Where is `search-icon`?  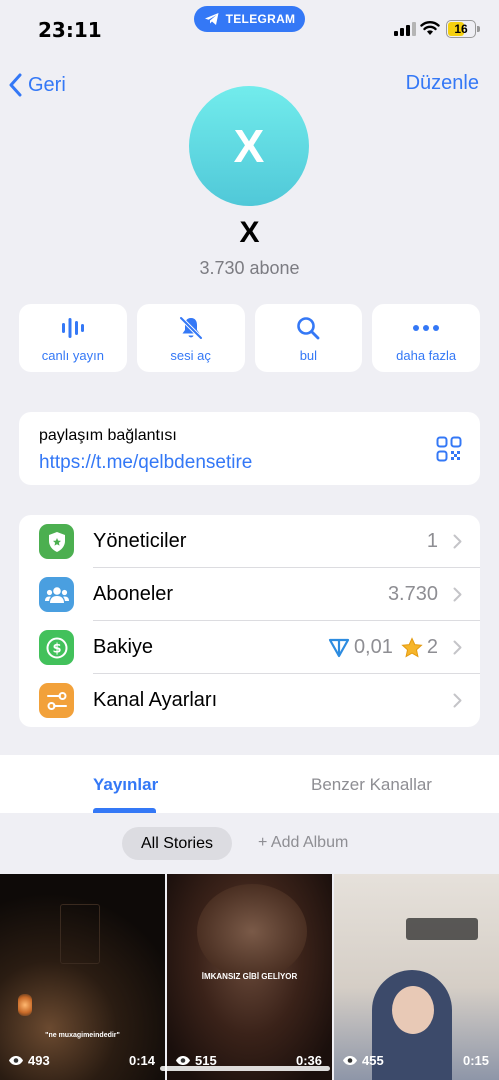
search-icon is located at coordinates (308, 327).